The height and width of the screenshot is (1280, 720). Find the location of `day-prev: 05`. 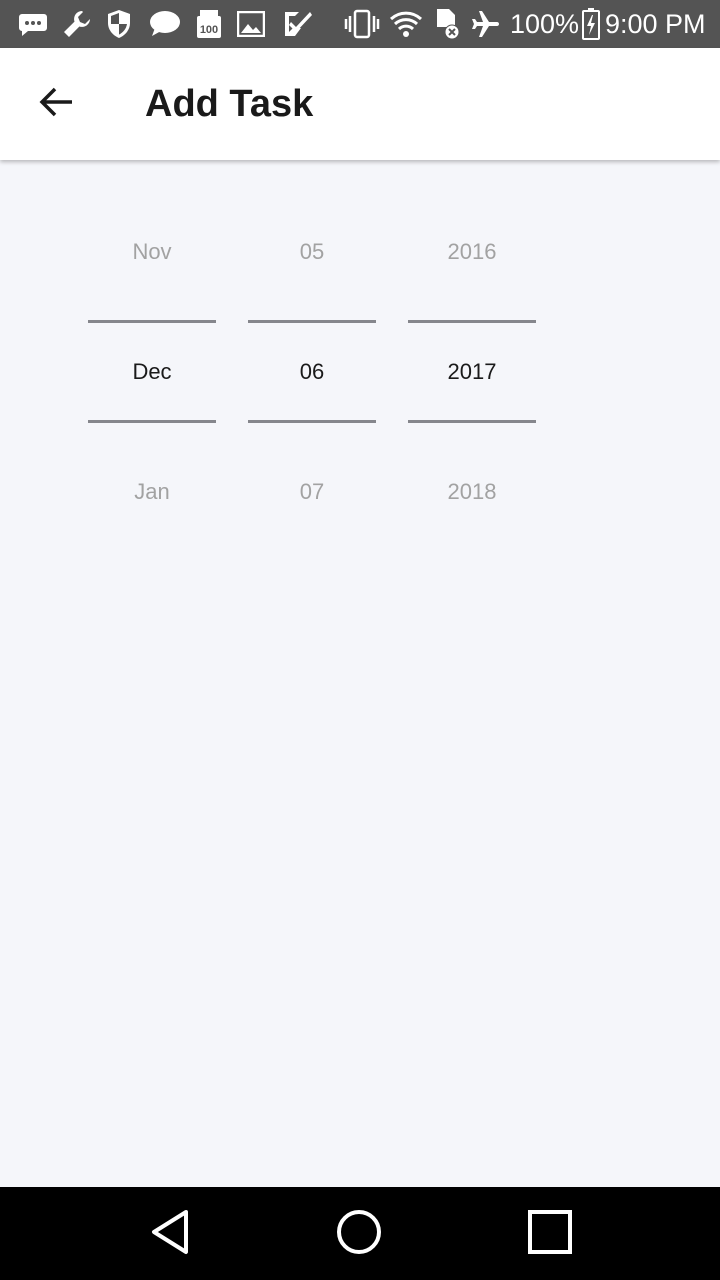

day-prev: 05 is located at coordinates (312, 252).